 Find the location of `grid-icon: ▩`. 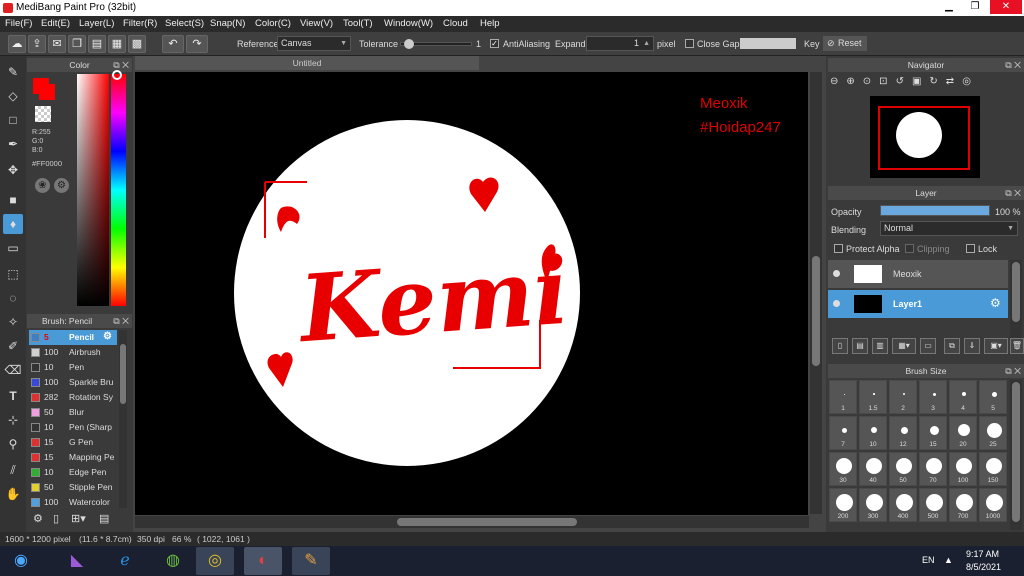

grid-icon: ▩ is located at coordinates (137, 44).